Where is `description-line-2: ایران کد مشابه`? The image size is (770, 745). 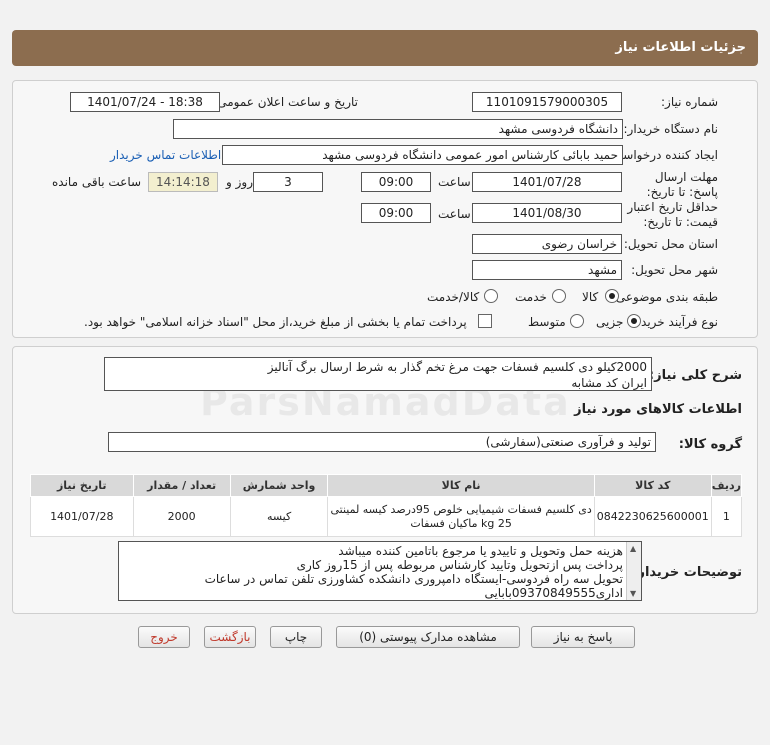 description-line-2: ایران کد مشابه is located at coordinates (609, 383).